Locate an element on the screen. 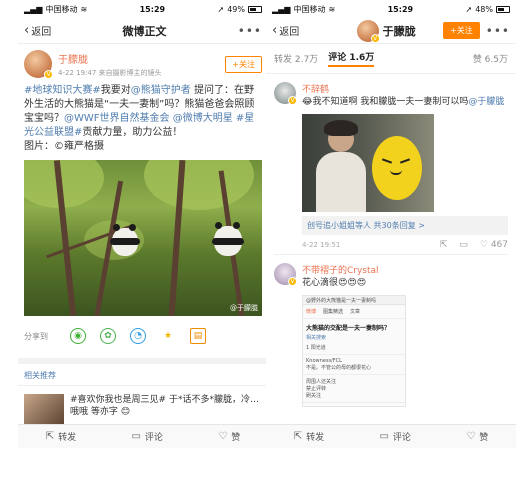 Image resolution: width=525 pixels, height=491 pixels. nav-bar: ‹ 返回 V 于朦胧 +关注 ••• is located at coordinates (391, 31).